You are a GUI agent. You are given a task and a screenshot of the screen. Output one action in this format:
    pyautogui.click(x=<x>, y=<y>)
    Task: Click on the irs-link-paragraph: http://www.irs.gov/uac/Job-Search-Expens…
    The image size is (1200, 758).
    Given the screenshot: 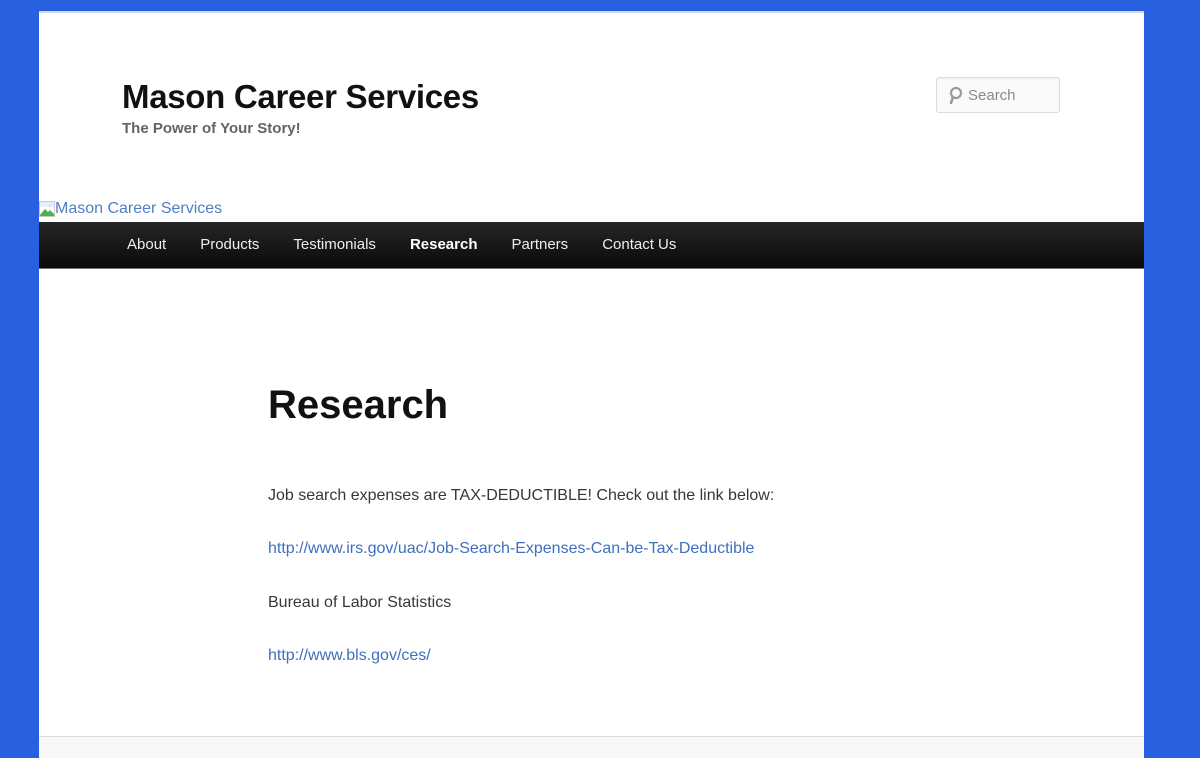 What is the action you would take?
    pyautogui.click(x=511, y=549)
    